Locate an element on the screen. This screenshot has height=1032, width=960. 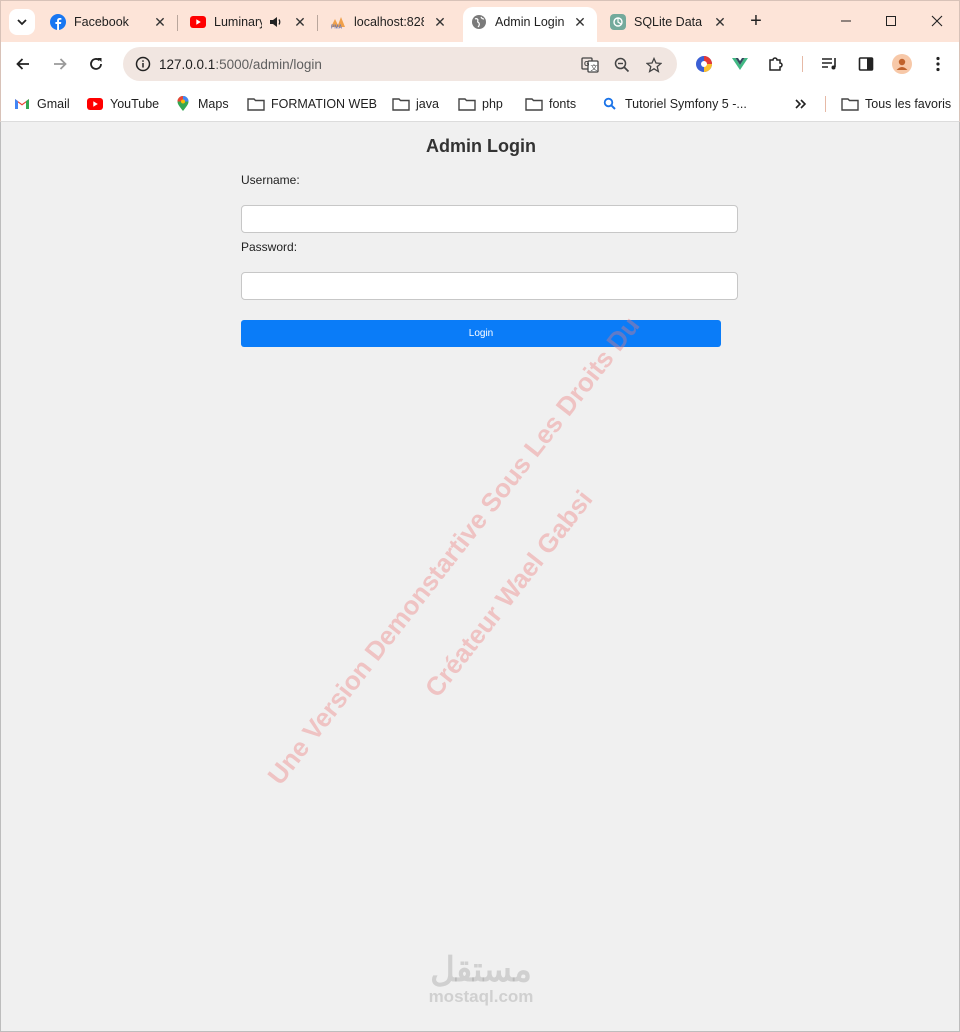
bookmark-folder-java: java is located at coordinates (415, 104).